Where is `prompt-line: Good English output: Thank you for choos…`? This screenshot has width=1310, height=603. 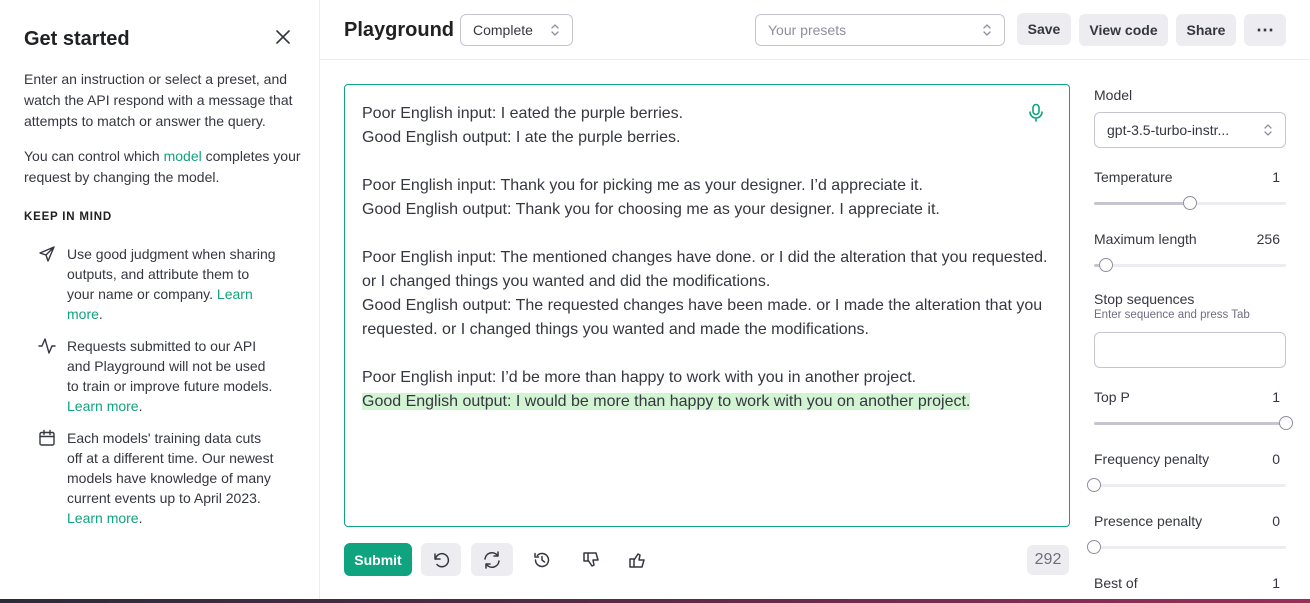
prompt-line: Good English output: Thank you for choos… is located at coordinates (651, 209).